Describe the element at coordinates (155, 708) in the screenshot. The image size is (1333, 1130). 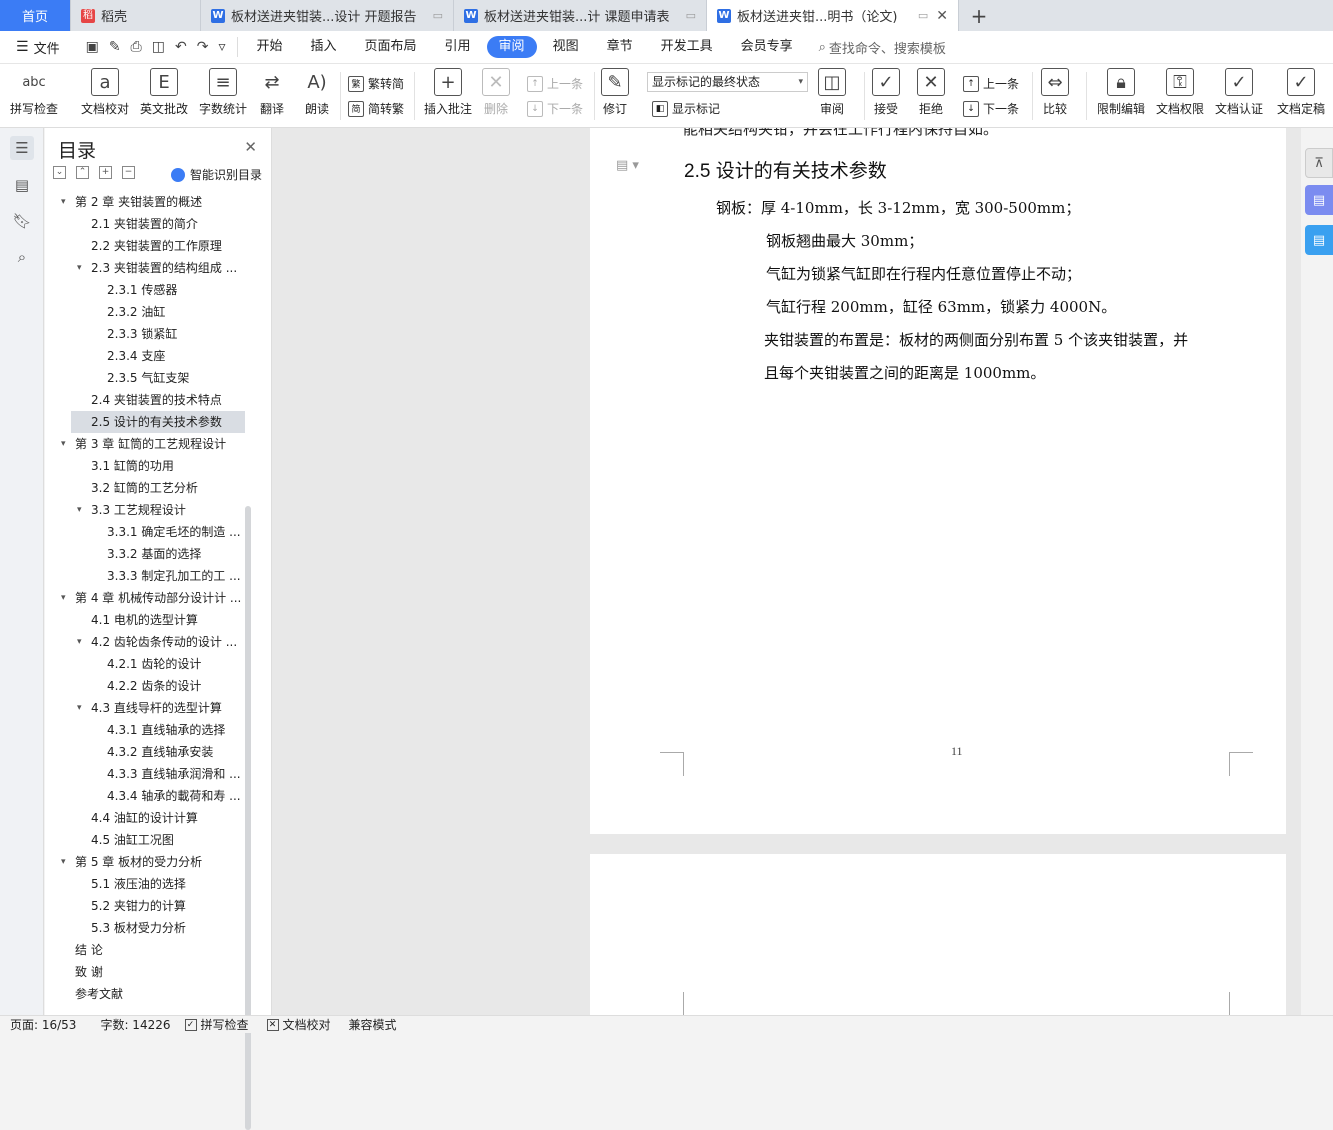
I see `toc-item: ▾ 4.3 直线导杆的选型计算` at that location.